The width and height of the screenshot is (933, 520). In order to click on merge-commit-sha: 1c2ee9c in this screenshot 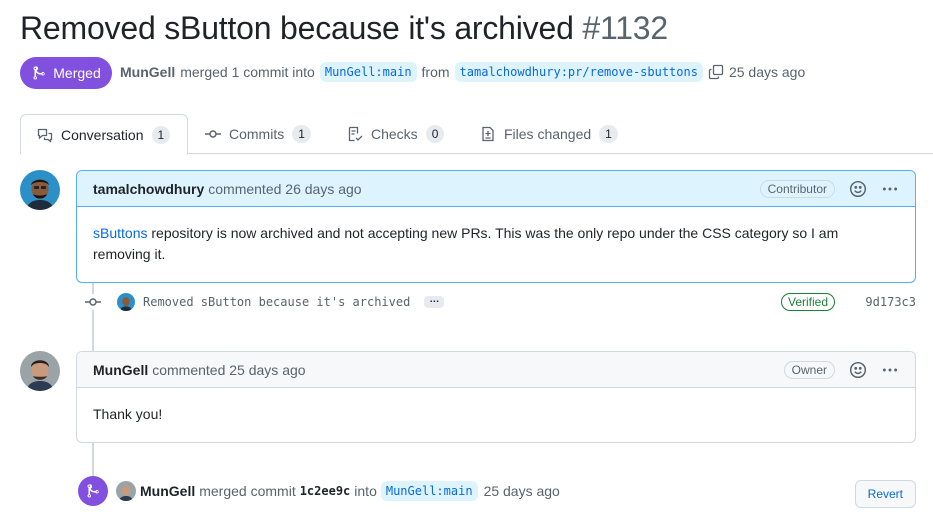, I will do `click(325, 491)`.